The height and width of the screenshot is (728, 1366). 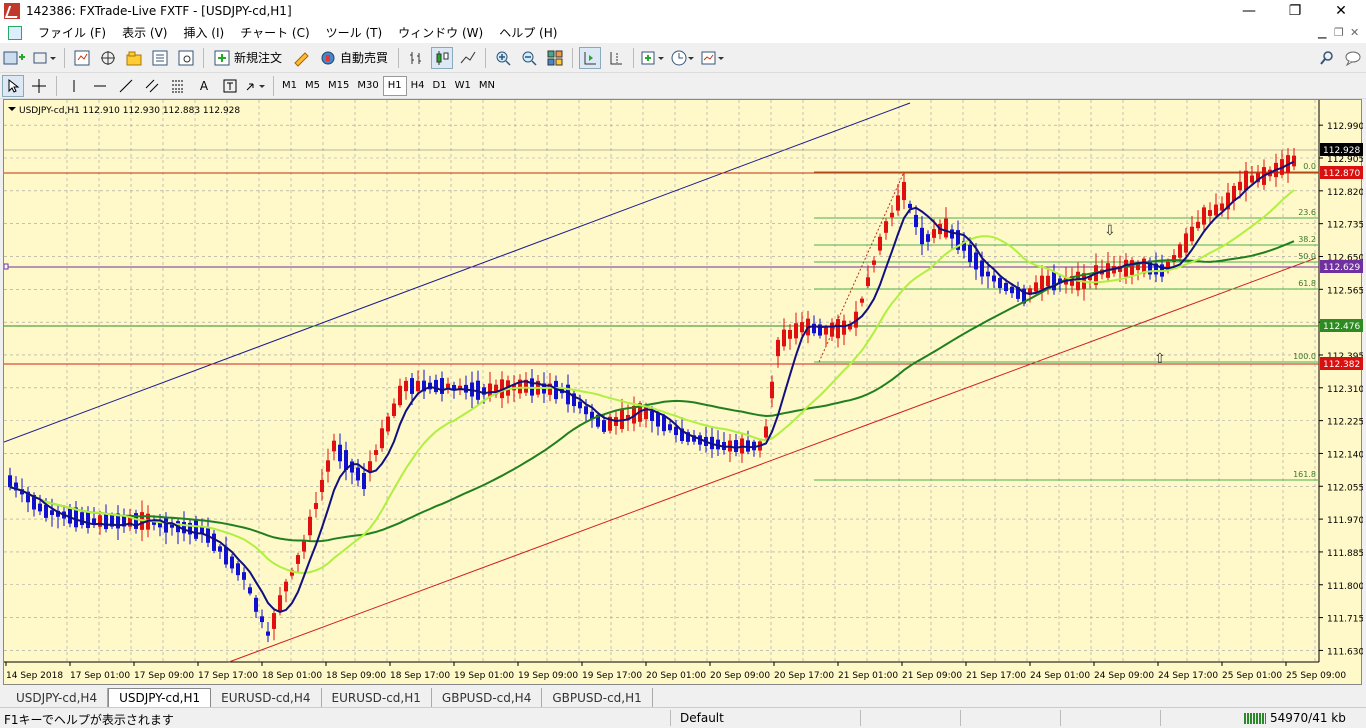 I want to click on price-level-label: 112.629, so click(x=1341, y=268).